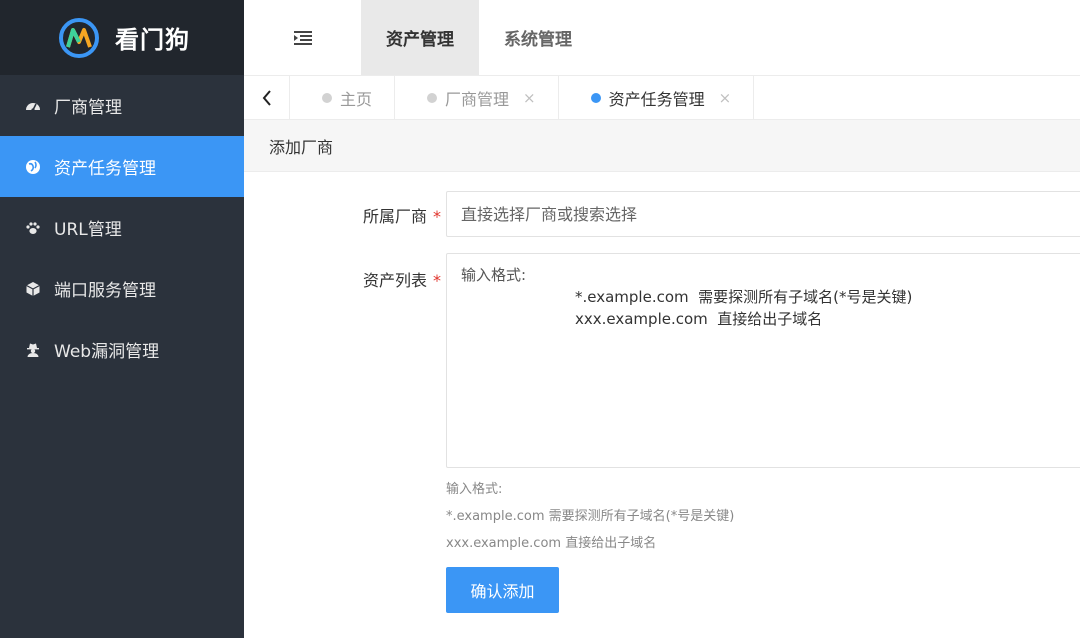 The image size is (1080, 638). Describe the element at coordinates (551, 543) in the screenshot. I see `help-text-line: xxx.example.com 直接给出子域名` at that location.